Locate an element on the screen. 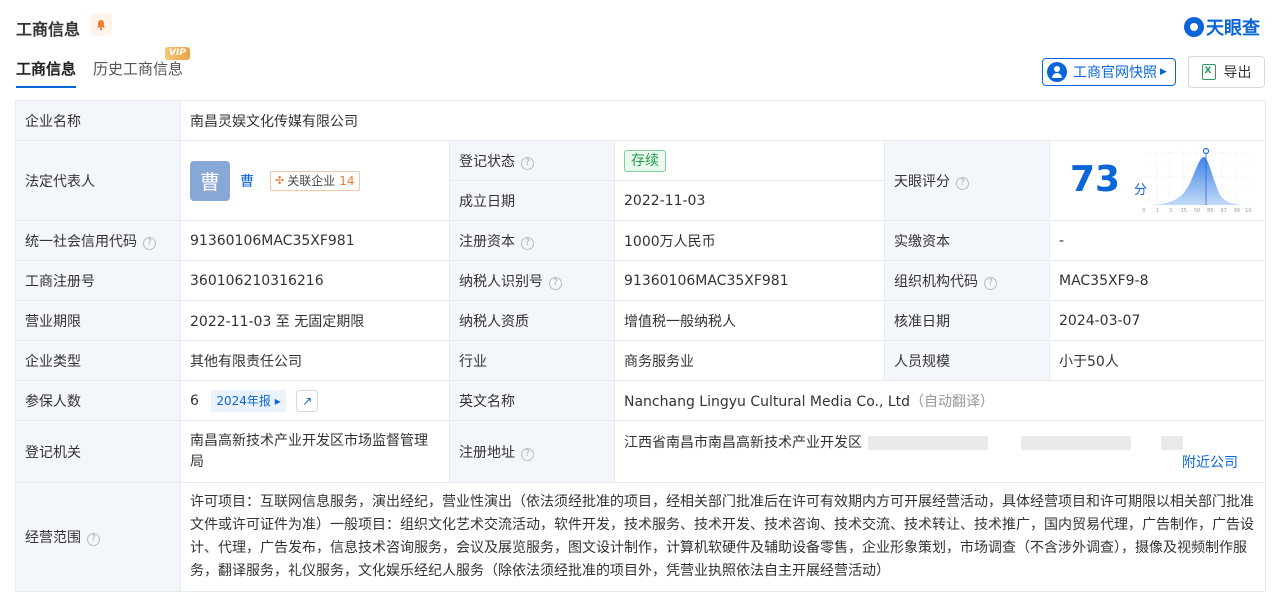 This screenshot has height=598, width=1280. authority: 南昌高新技术产业开发区市场监督管理局 is located at coordinates (315, 451).